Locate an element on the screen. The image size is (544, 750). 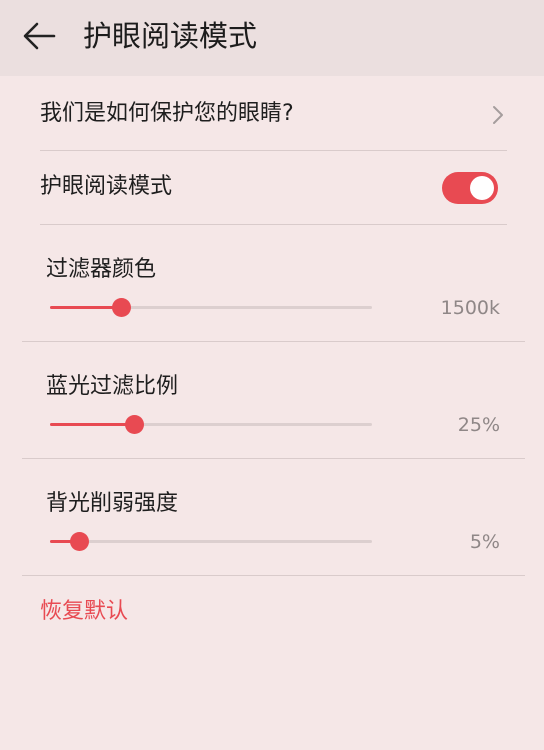
restore-defaults-button: 恢复默认 is located at coordinates (84, 612).